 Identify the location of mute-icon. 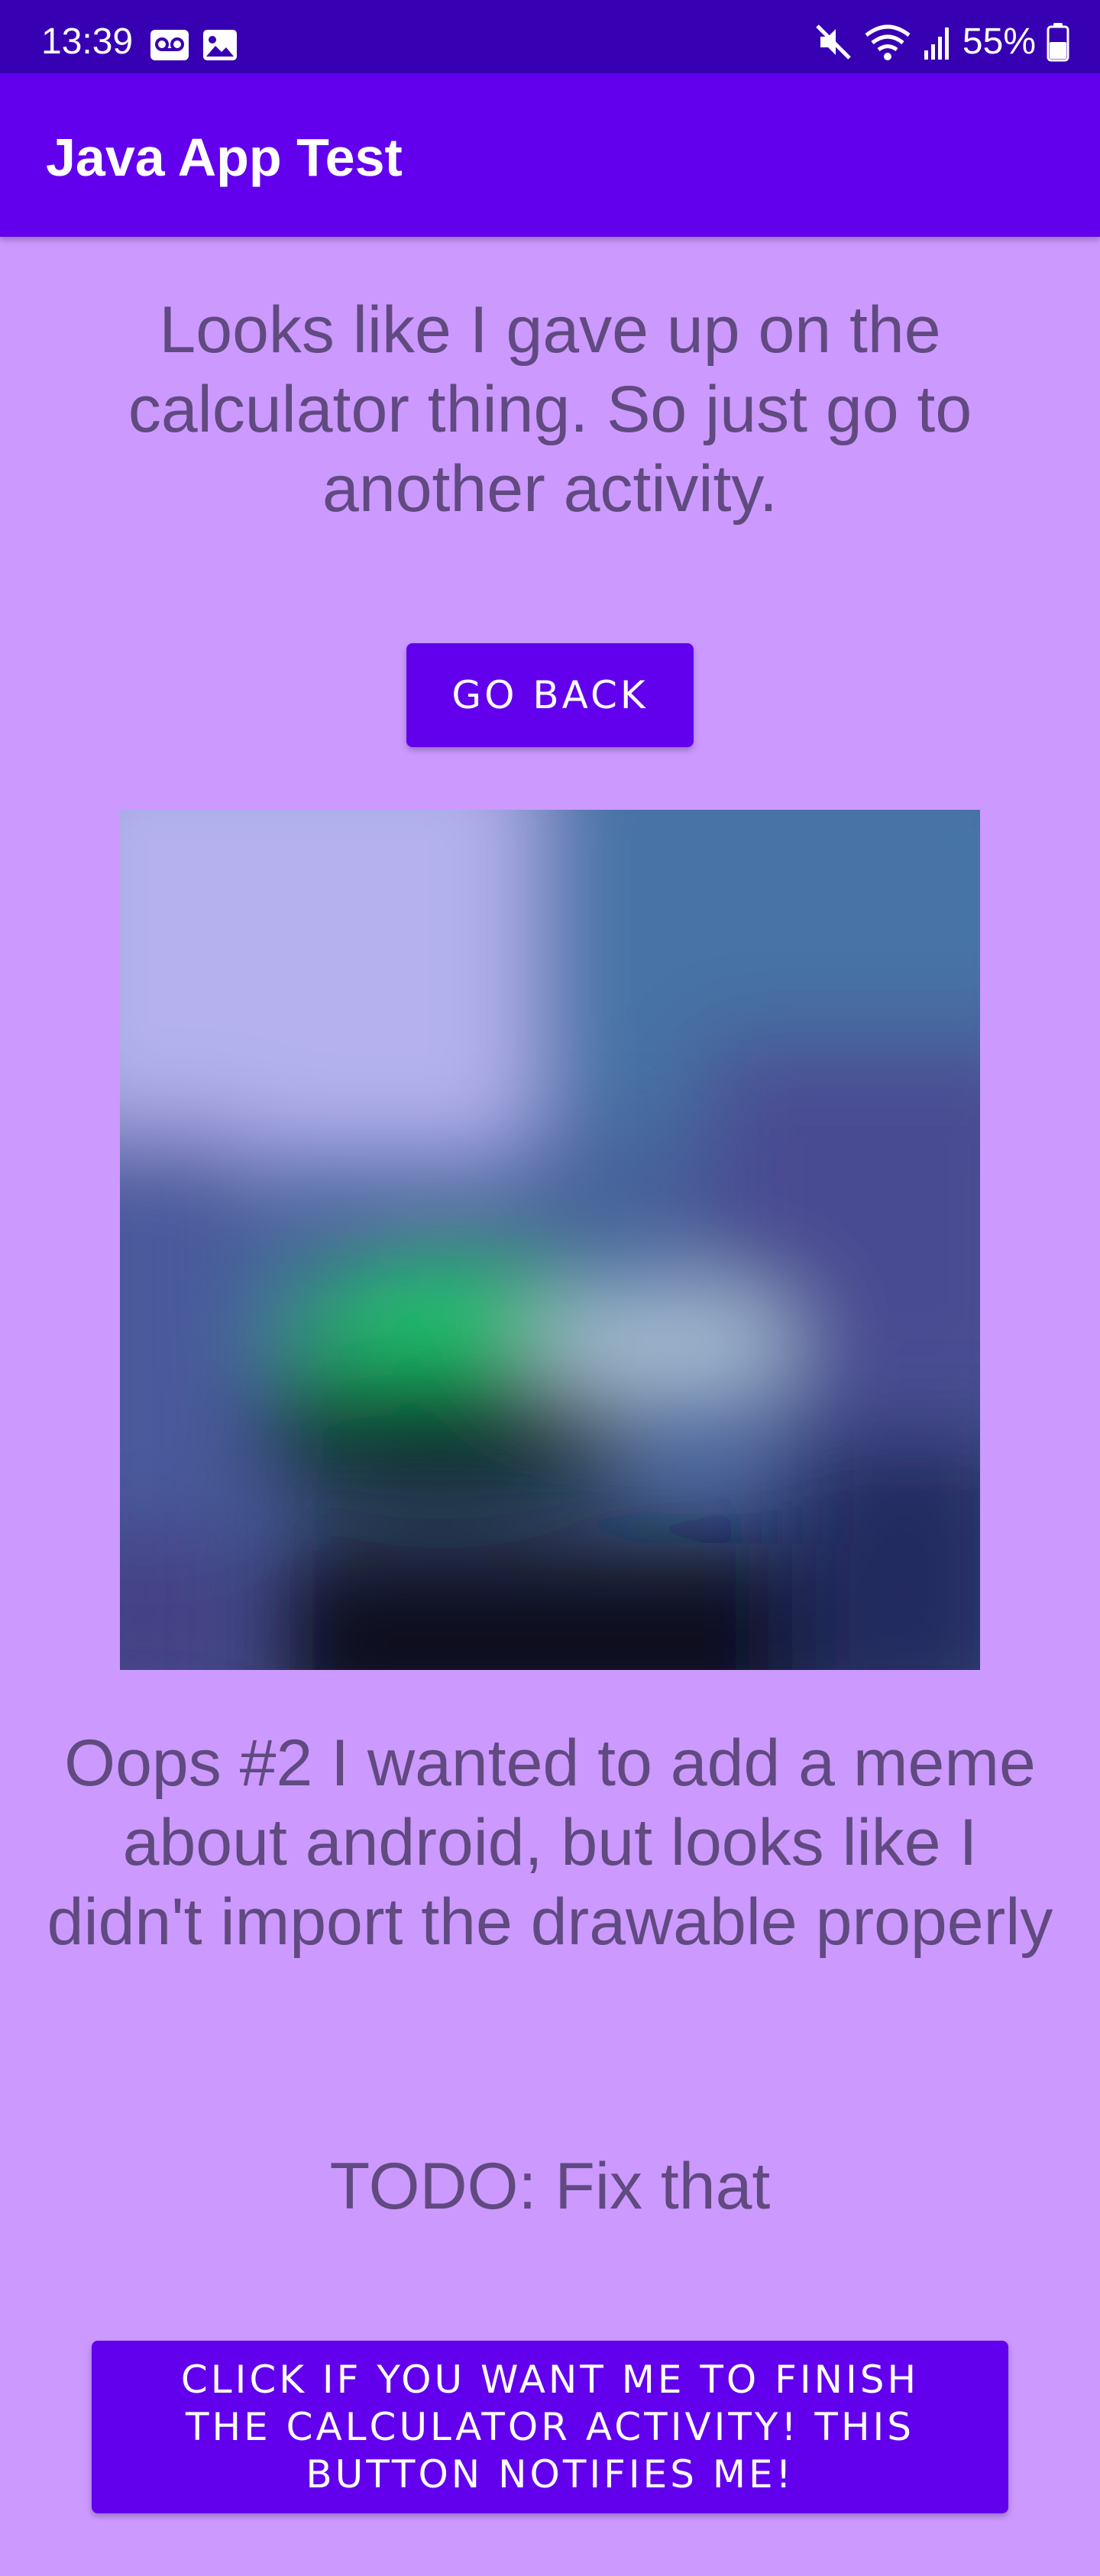
(833, 42).